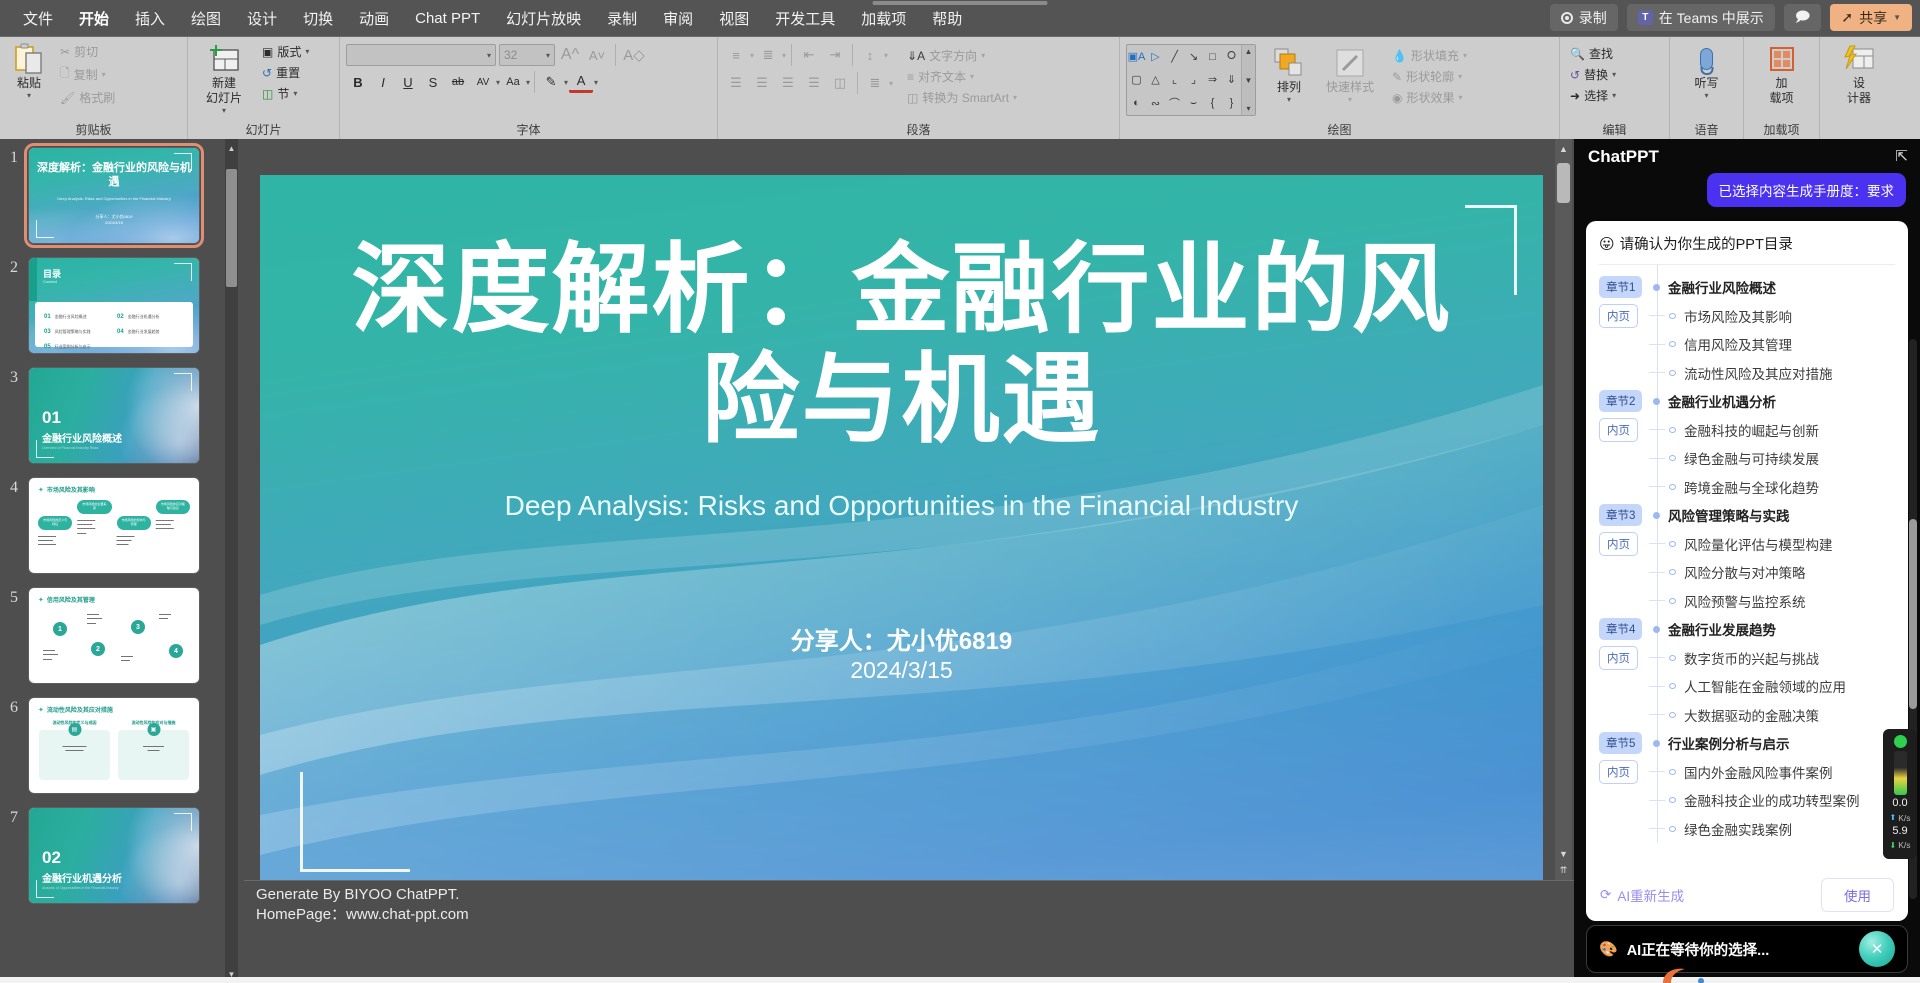  I want to click on italic-button: I, so click(383, 82).